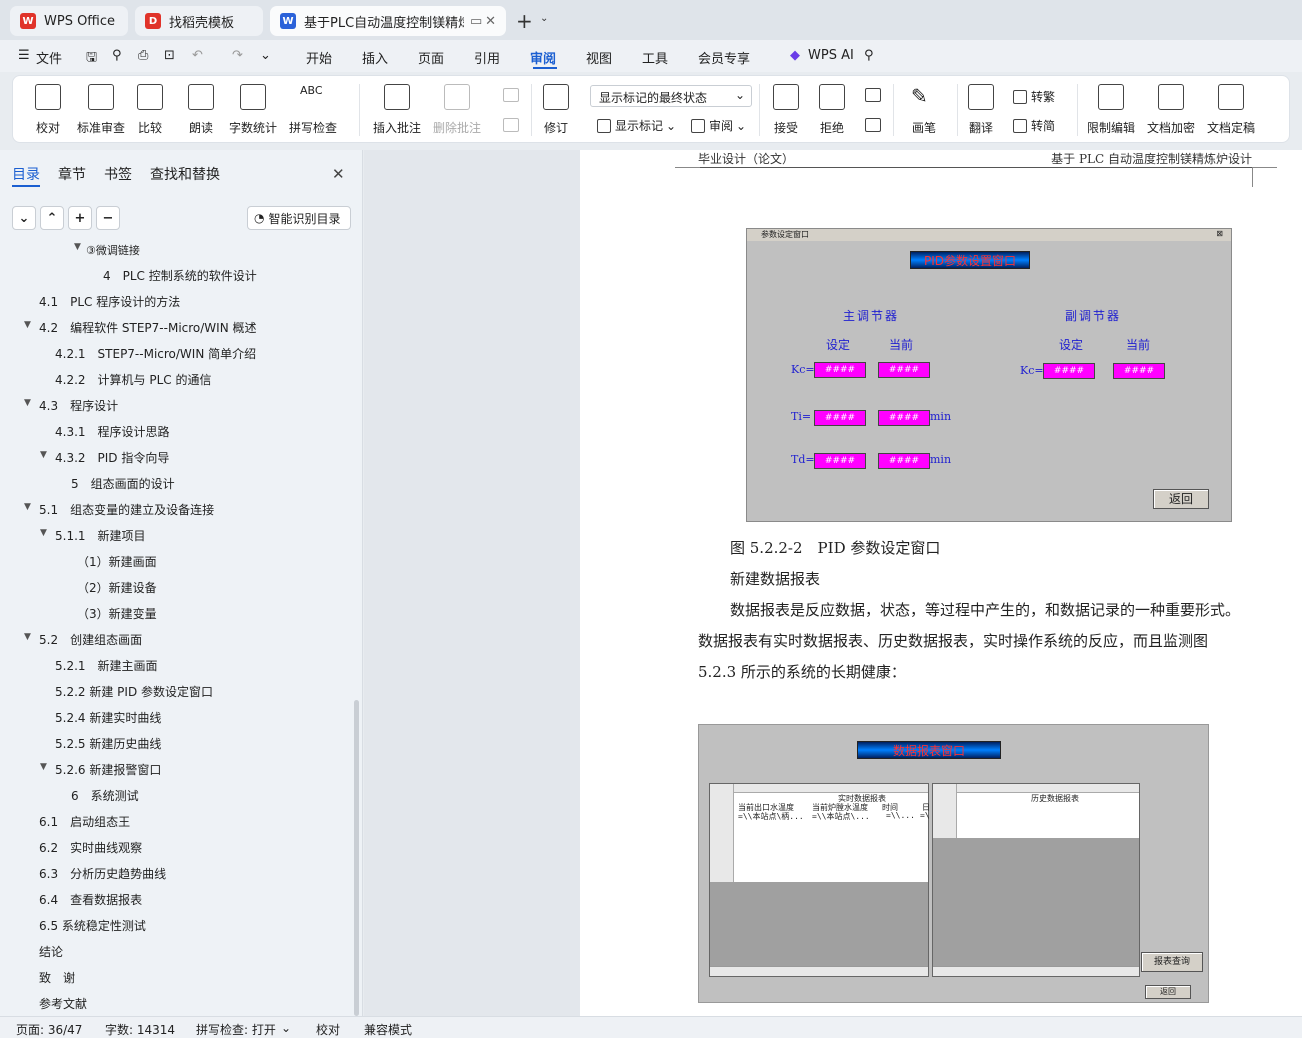 This screenshot has height=1038, width=1302. What do you see at coordinates (78, 405) in the screenshot?
I see `toc-item: 4.3 程序设计` at bounding box center [78, 405].